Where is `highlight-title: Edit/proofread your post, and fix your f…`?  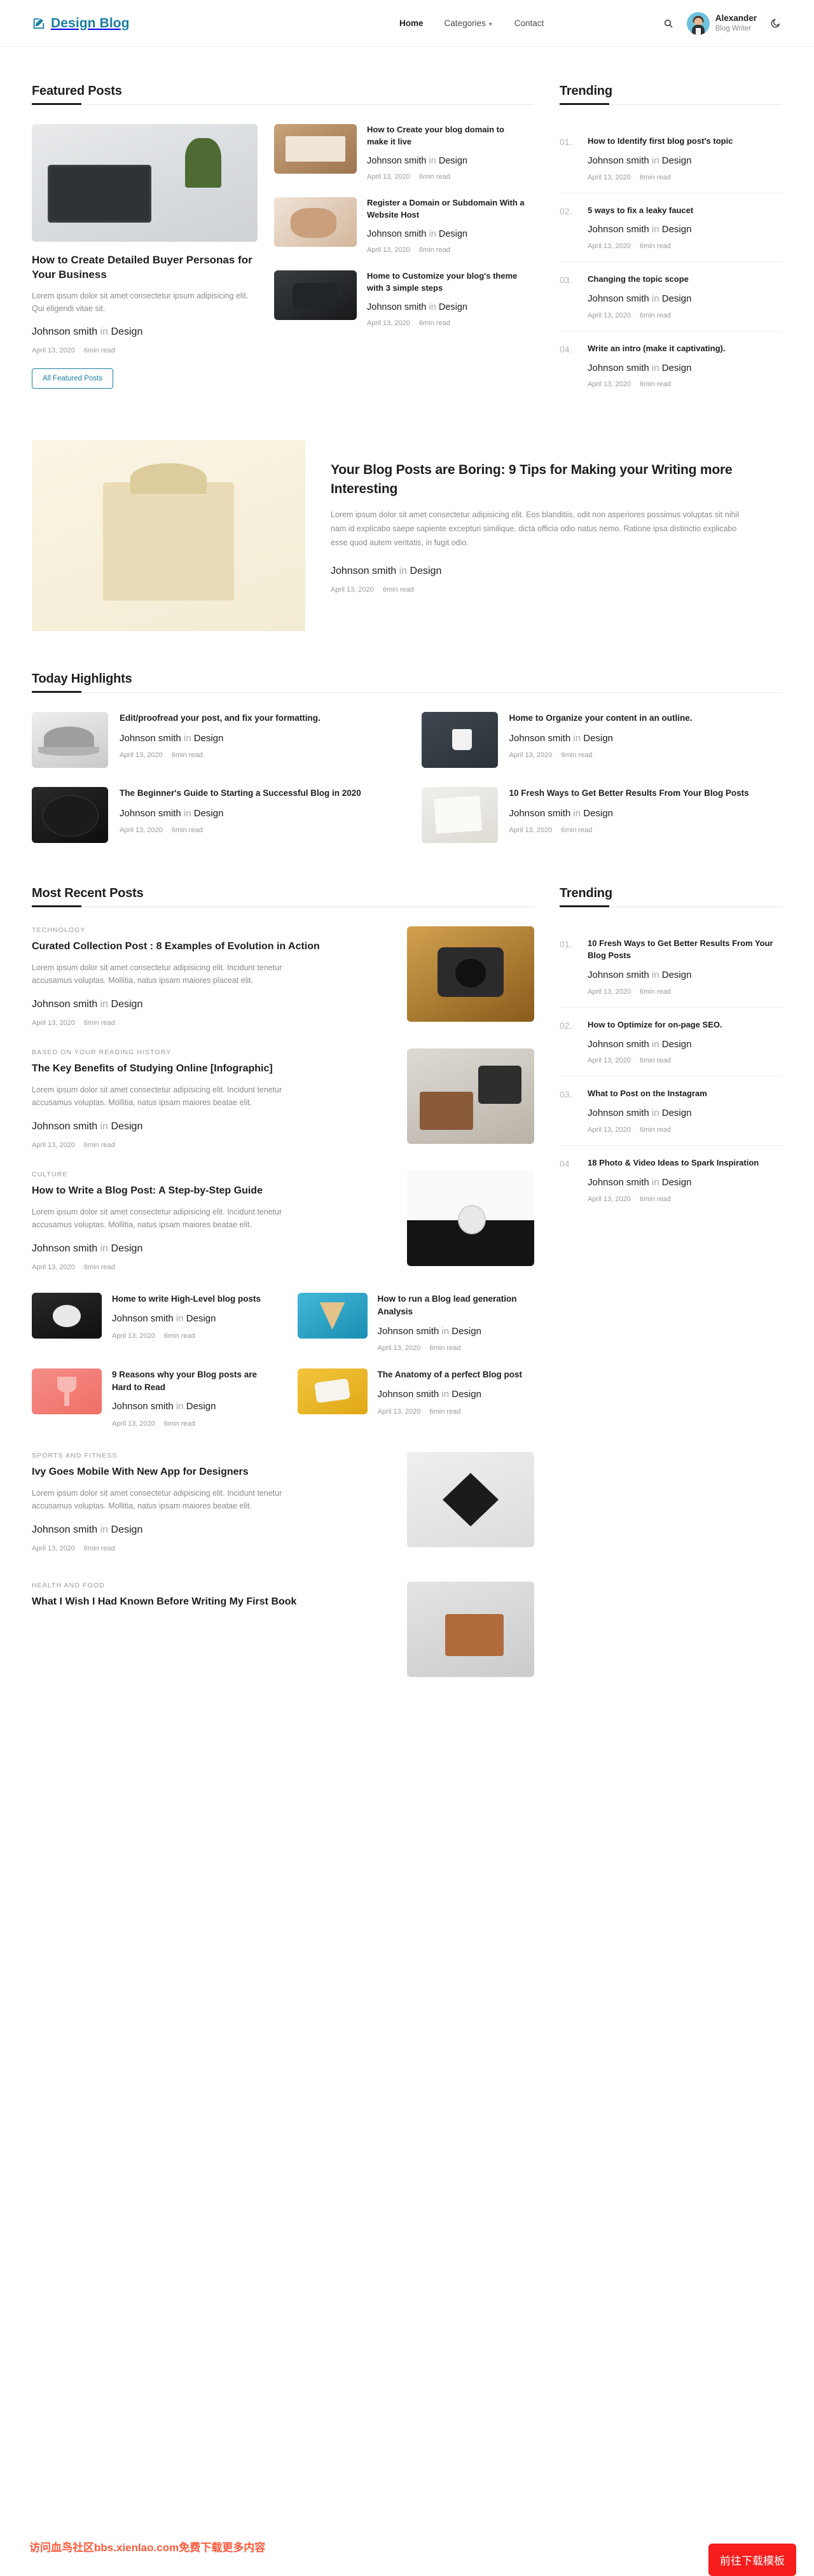
highlight-title: Edit/proofread your post, and fix your f… is located at coordinates (256, 719).